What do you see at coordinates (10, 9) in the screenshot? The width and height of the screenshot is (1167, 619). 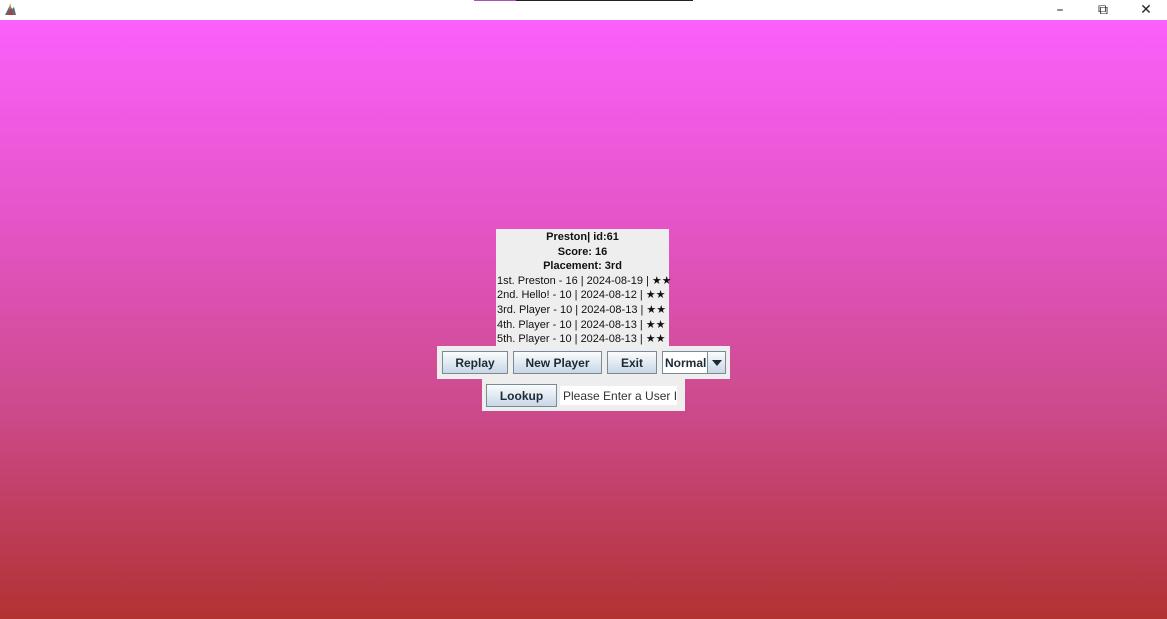 I see `java-app-icon` at bounding box center [10, 9].